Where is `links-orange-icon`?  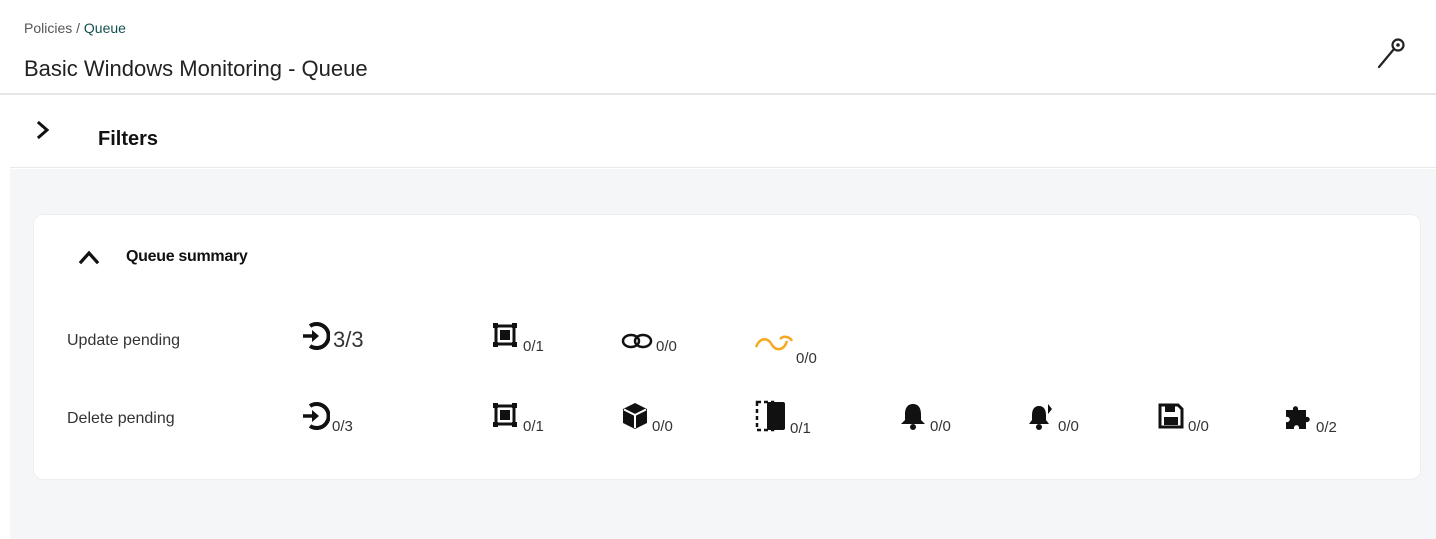
links-orange-icon is located at coordinates (774, 343).